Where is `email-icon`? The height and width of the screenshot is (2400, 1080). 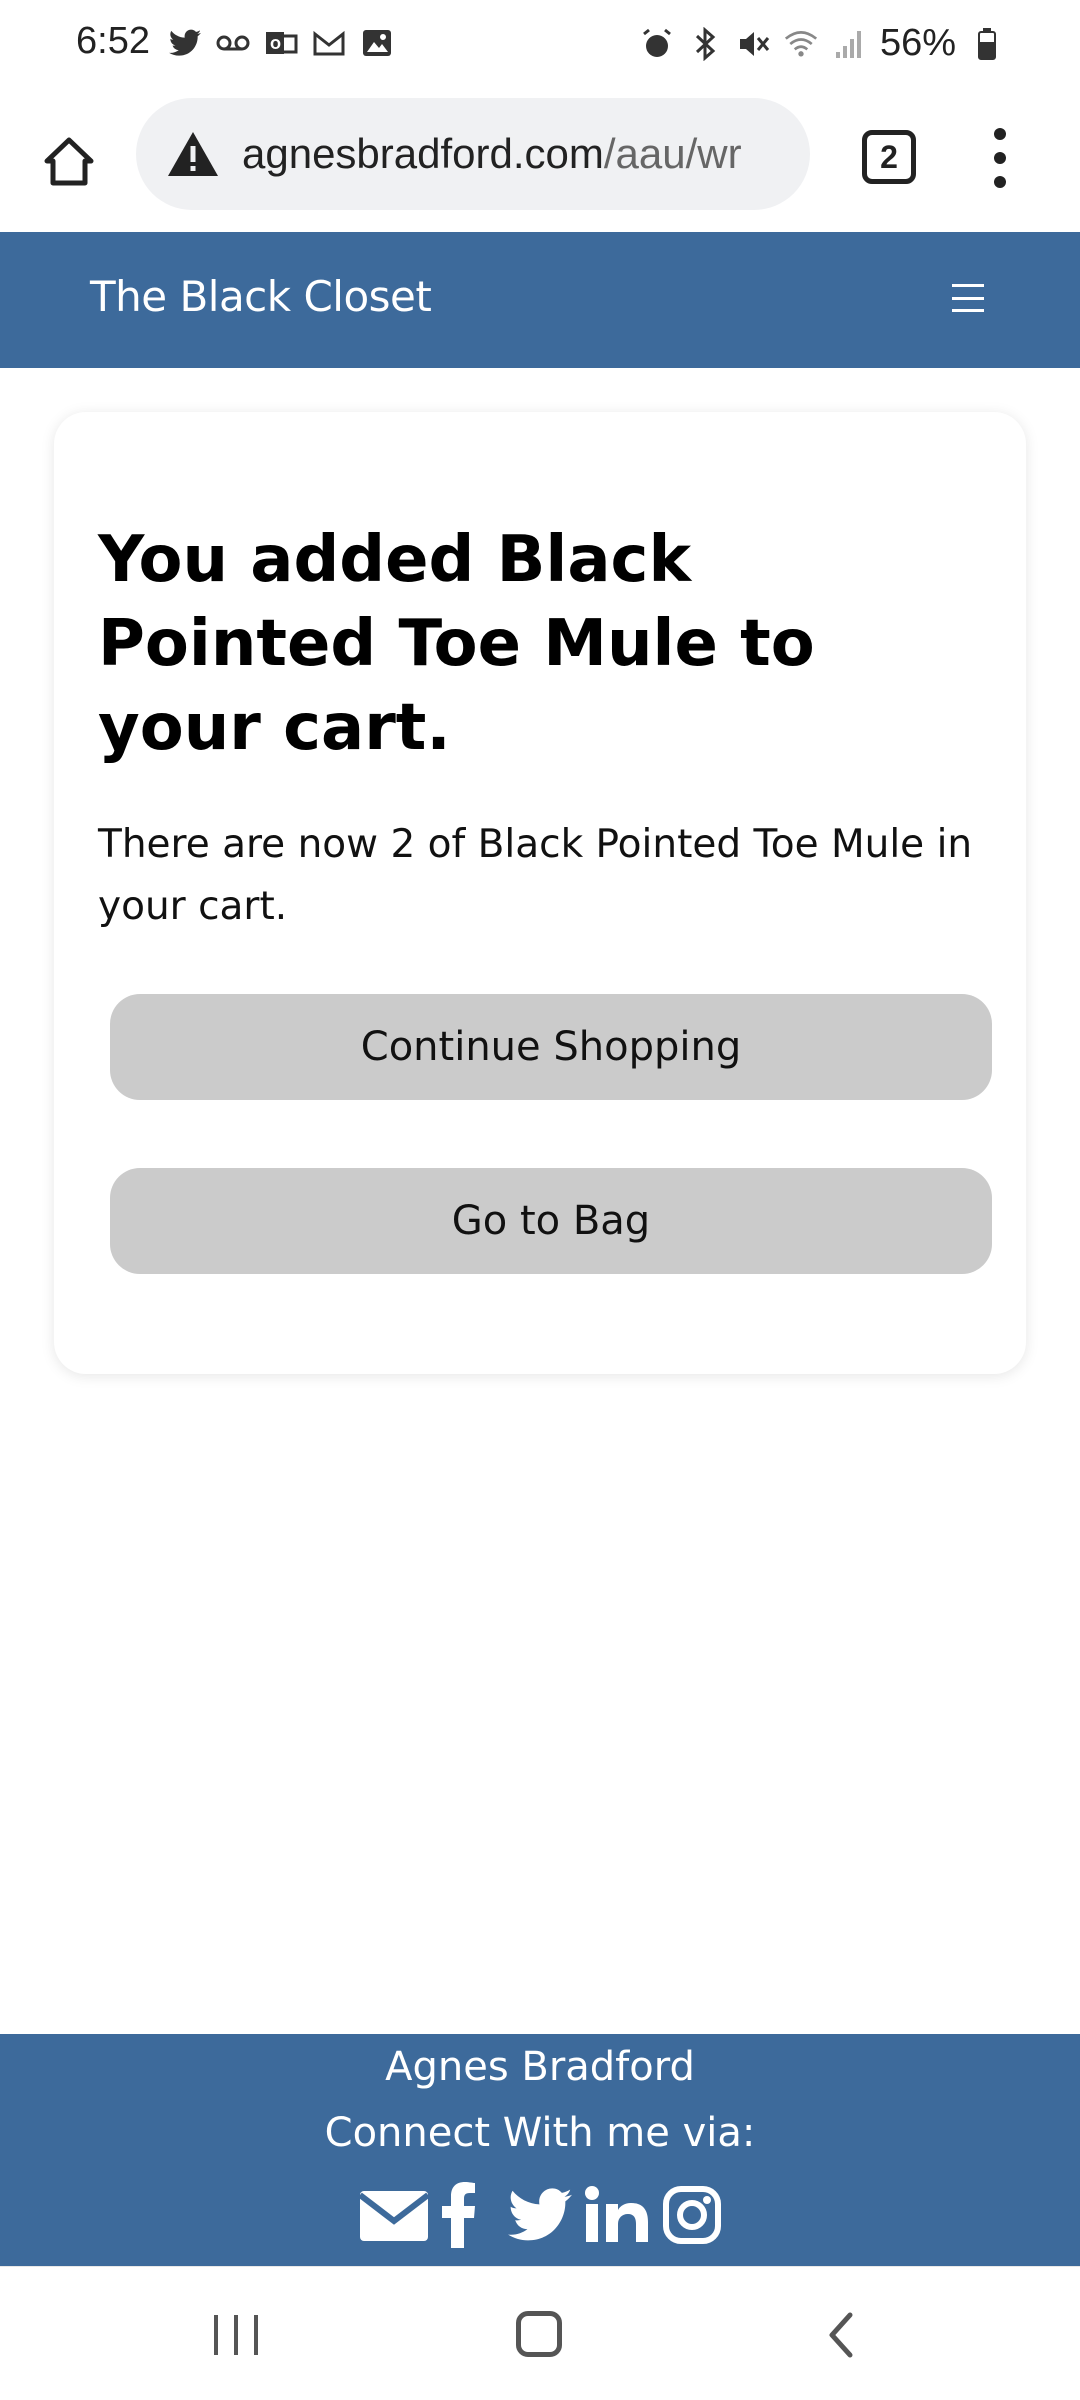 email-icon is located at coordinates (394, 2215).